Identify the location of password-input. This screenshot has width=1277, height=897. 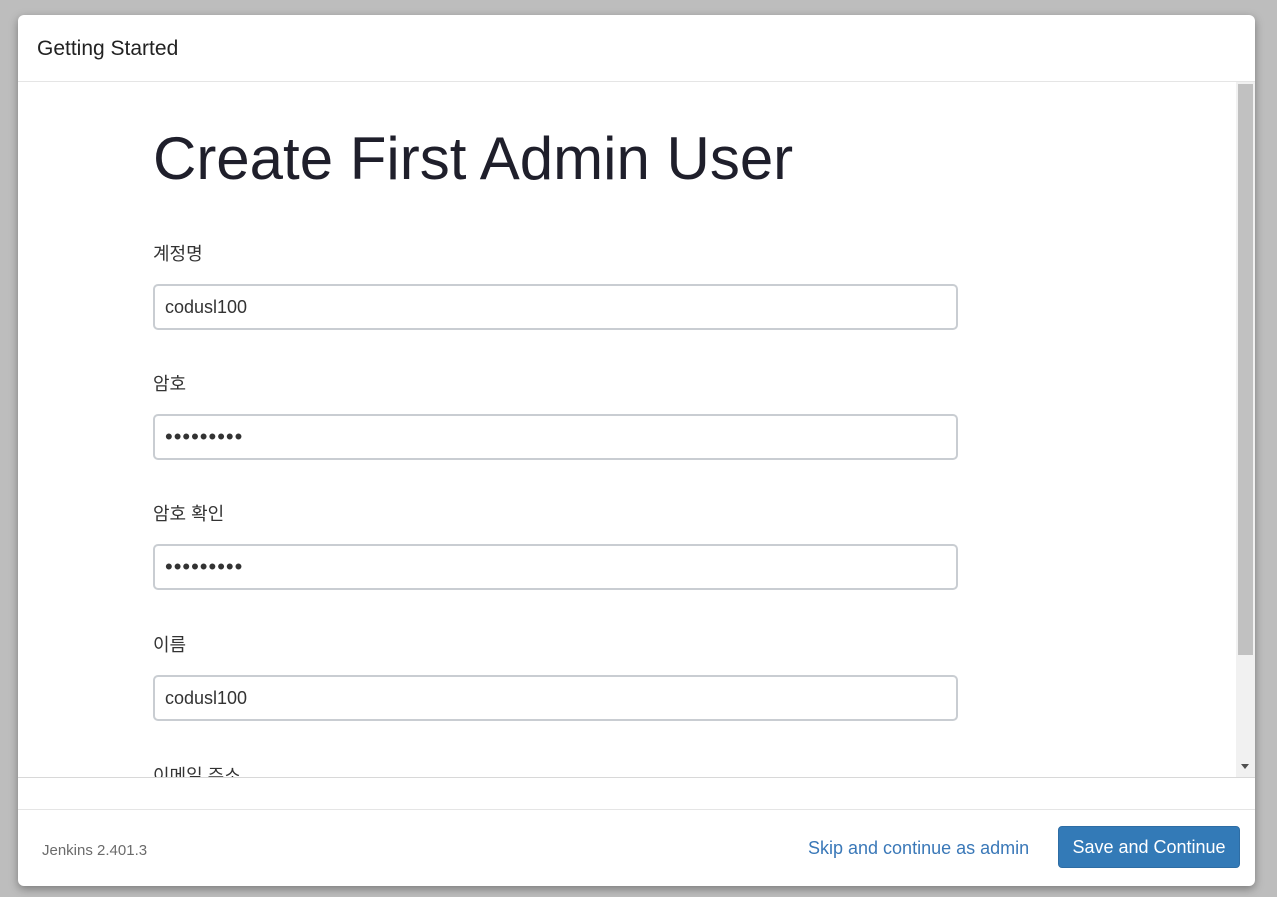
(555, 437).